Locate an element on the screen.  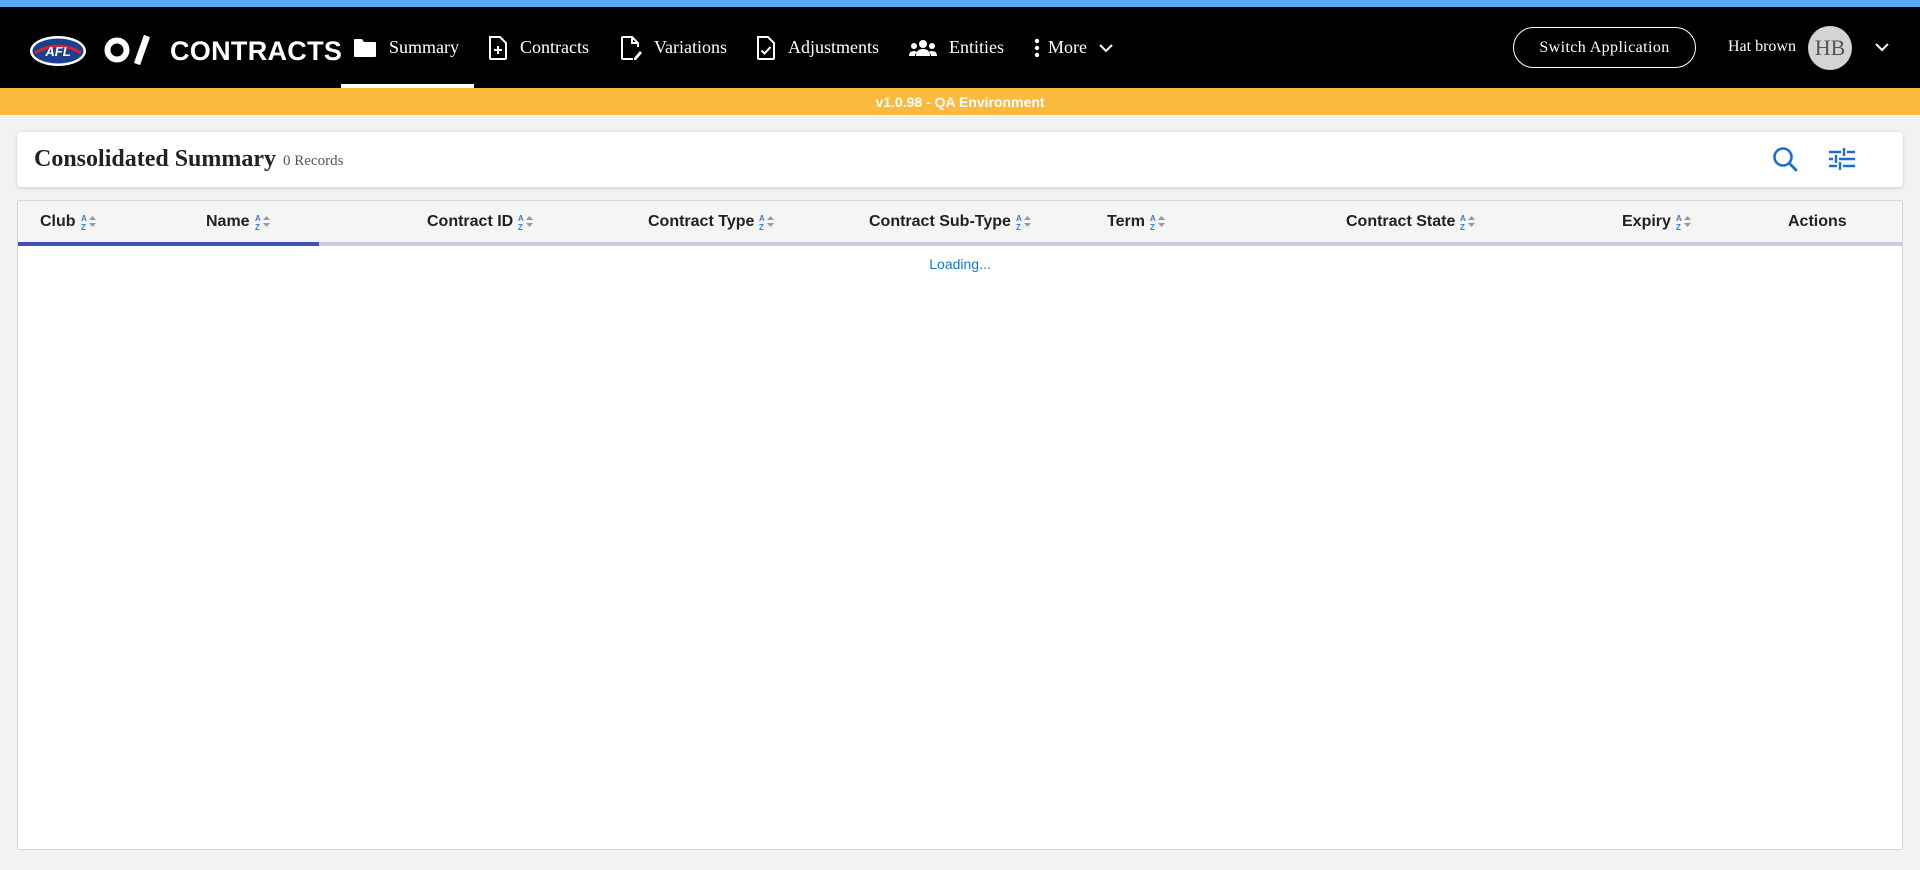
nav-variations: Variations is located at coordinates (673, 47).